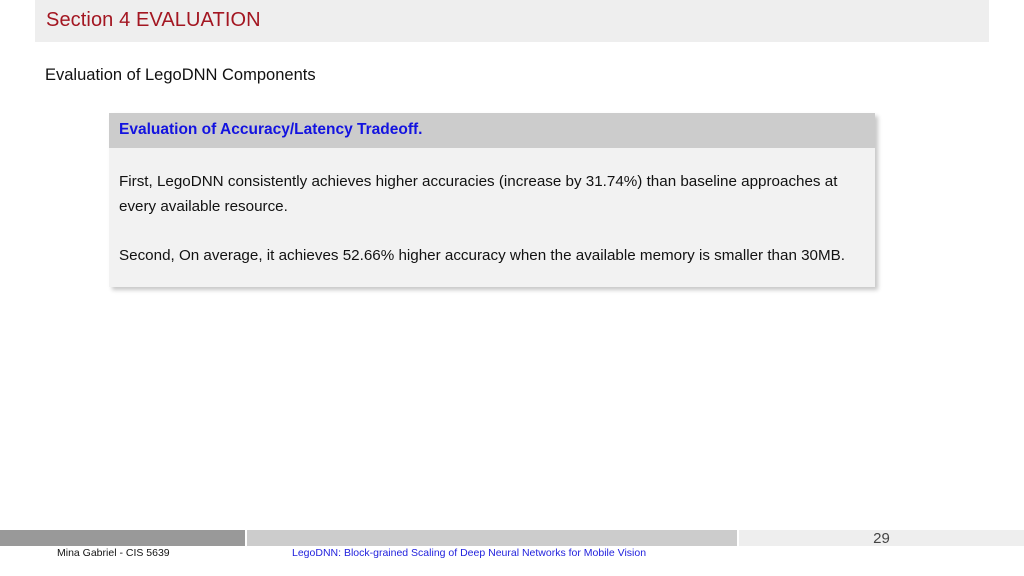 The height and width of the screenshot is (576, 1024). Describe the element at coordinates (881, 538) in the screenshot. I see `footer-page-number: 29` at that location.